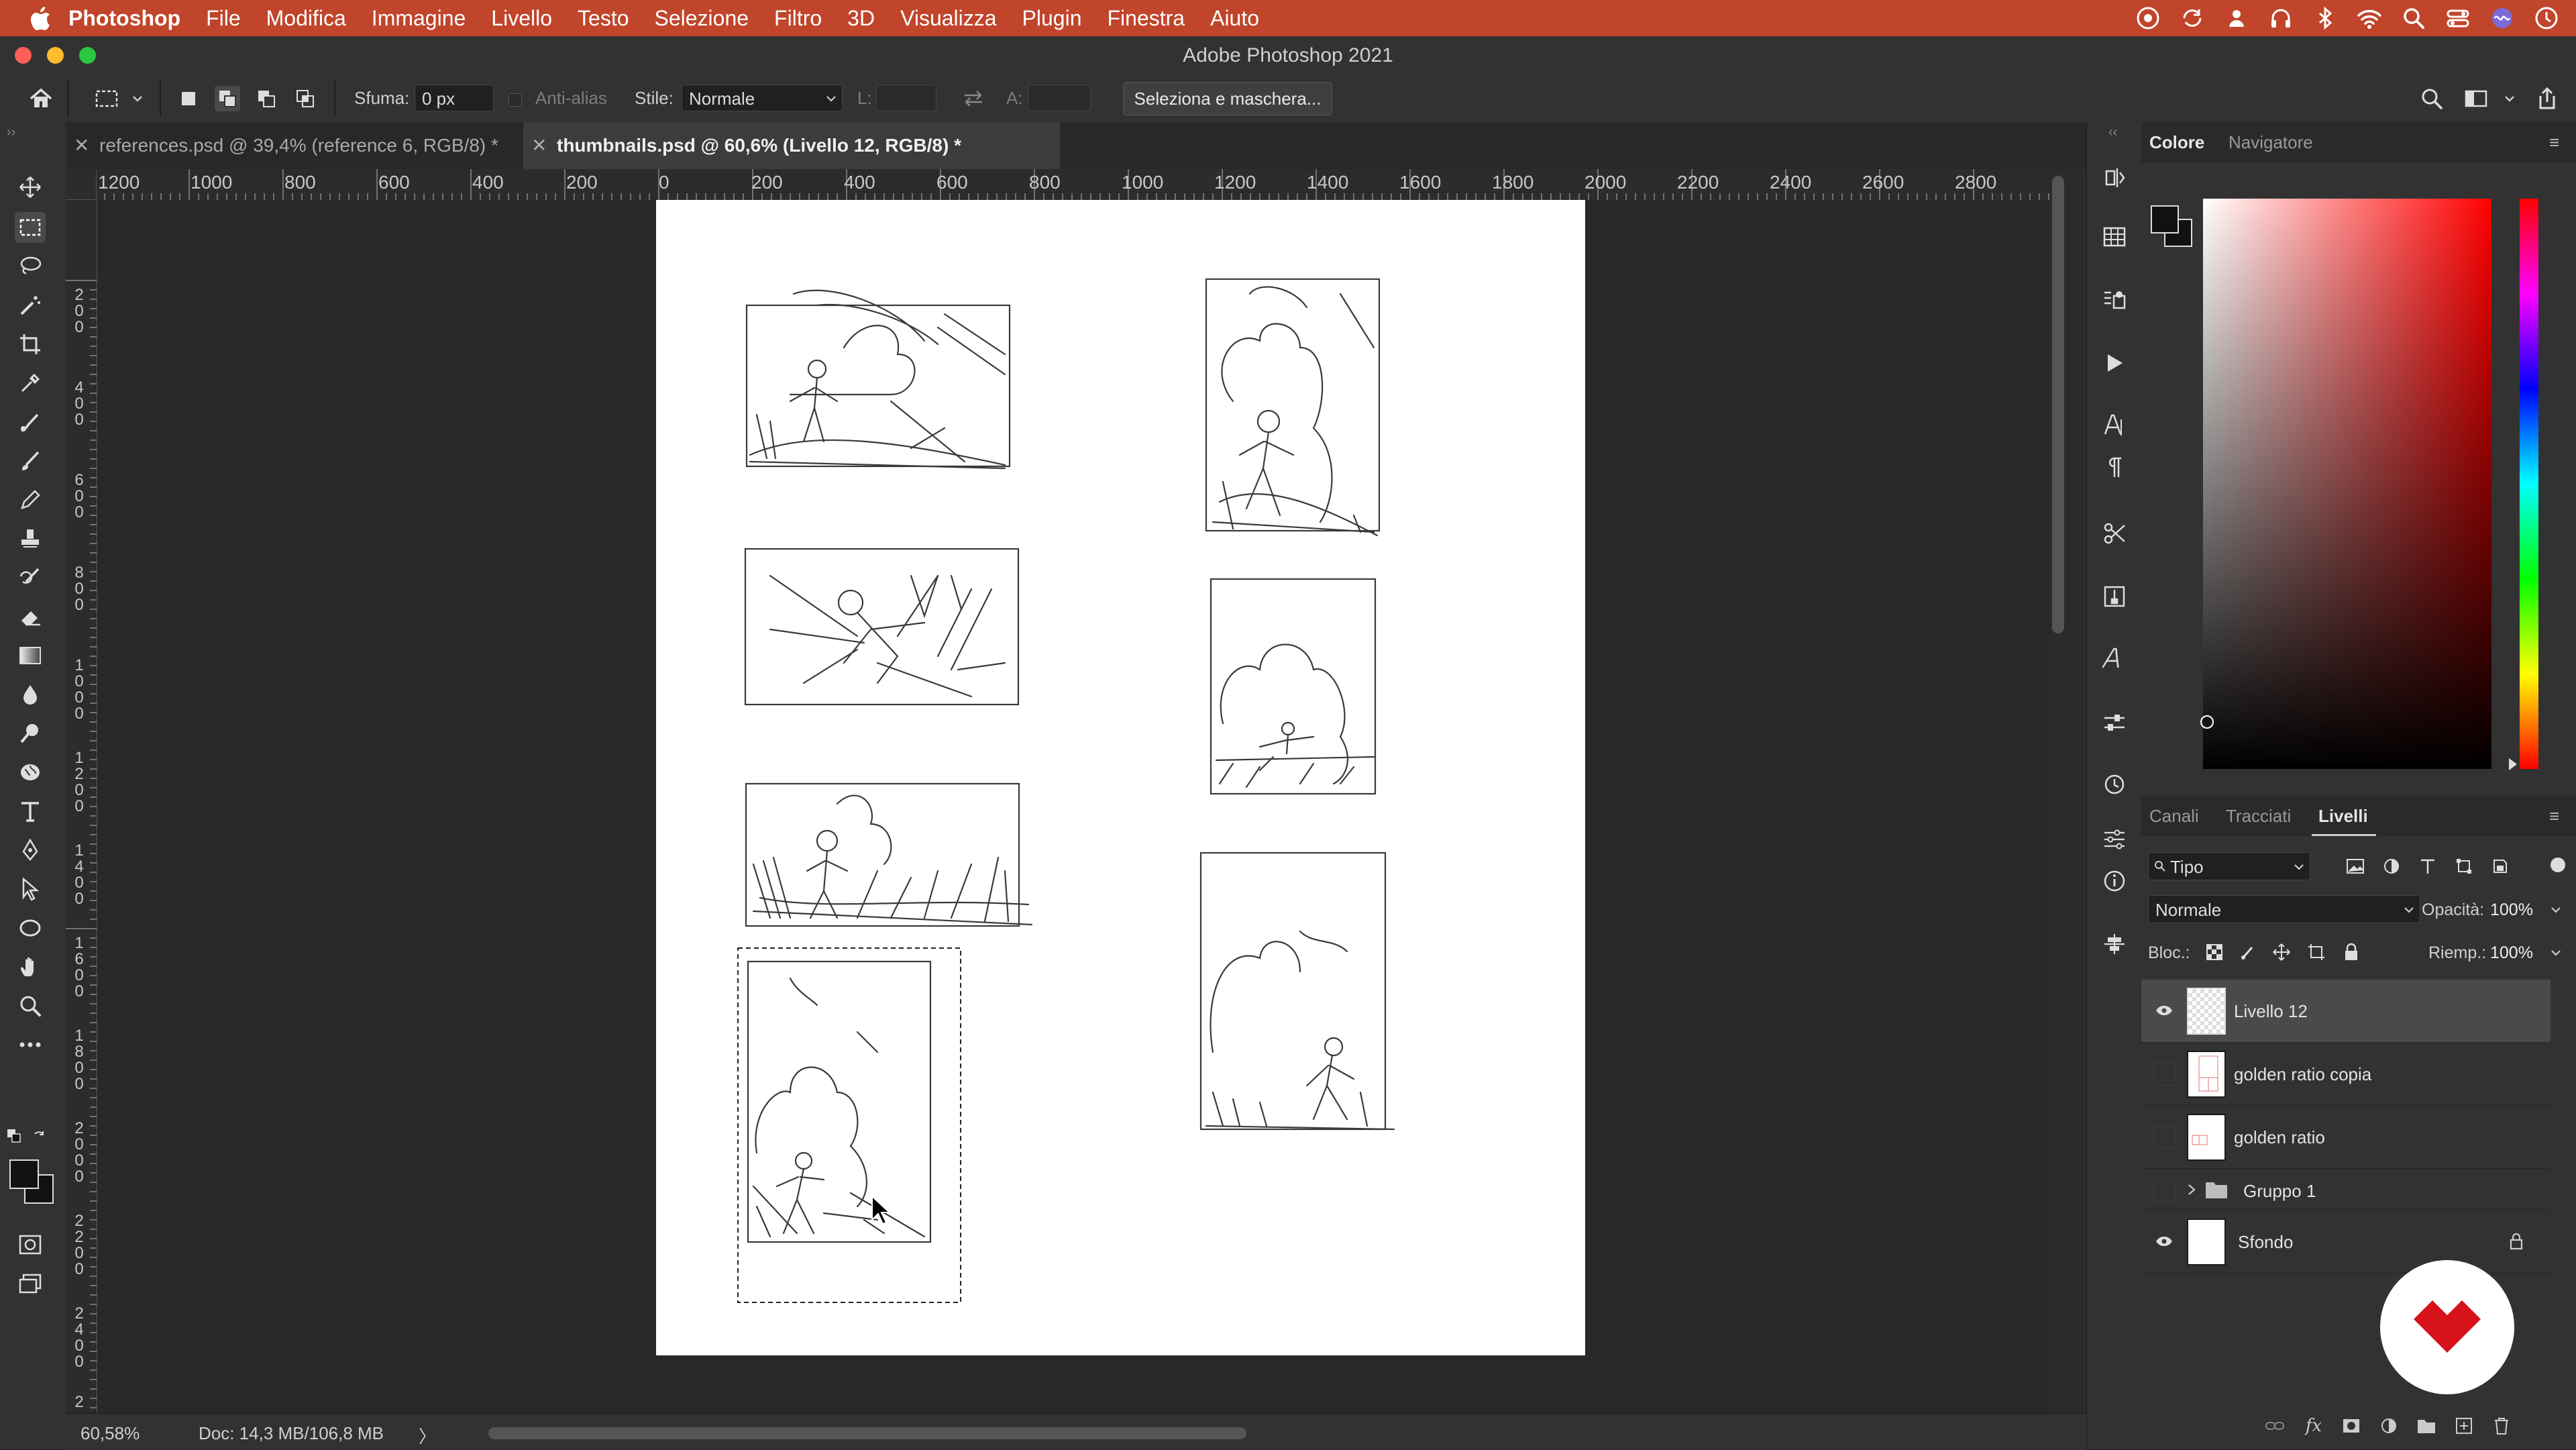  I want to click on healing-brush-tool-icon, so click(30, 422).